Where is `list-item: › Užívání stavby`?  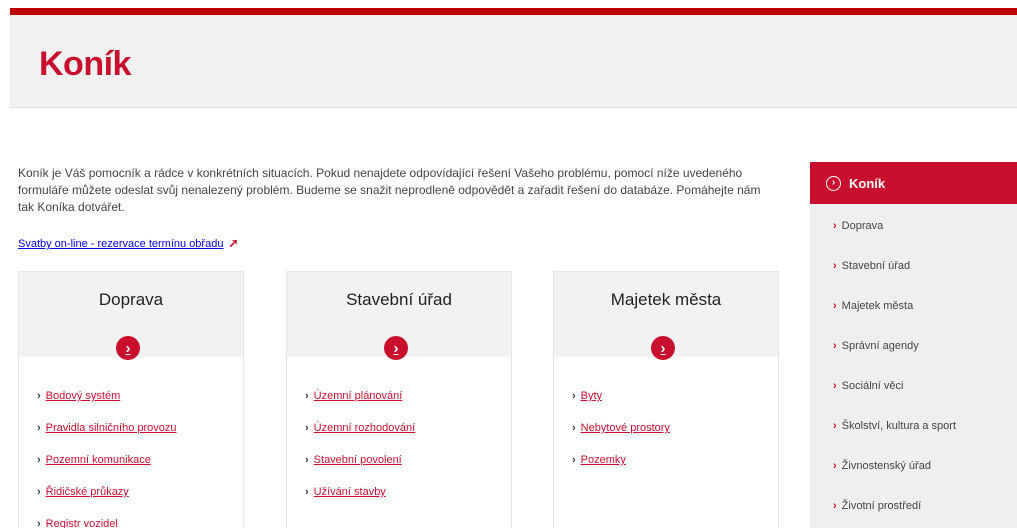
list-item: › Užívání stavby is located at coordinates (360, 501).